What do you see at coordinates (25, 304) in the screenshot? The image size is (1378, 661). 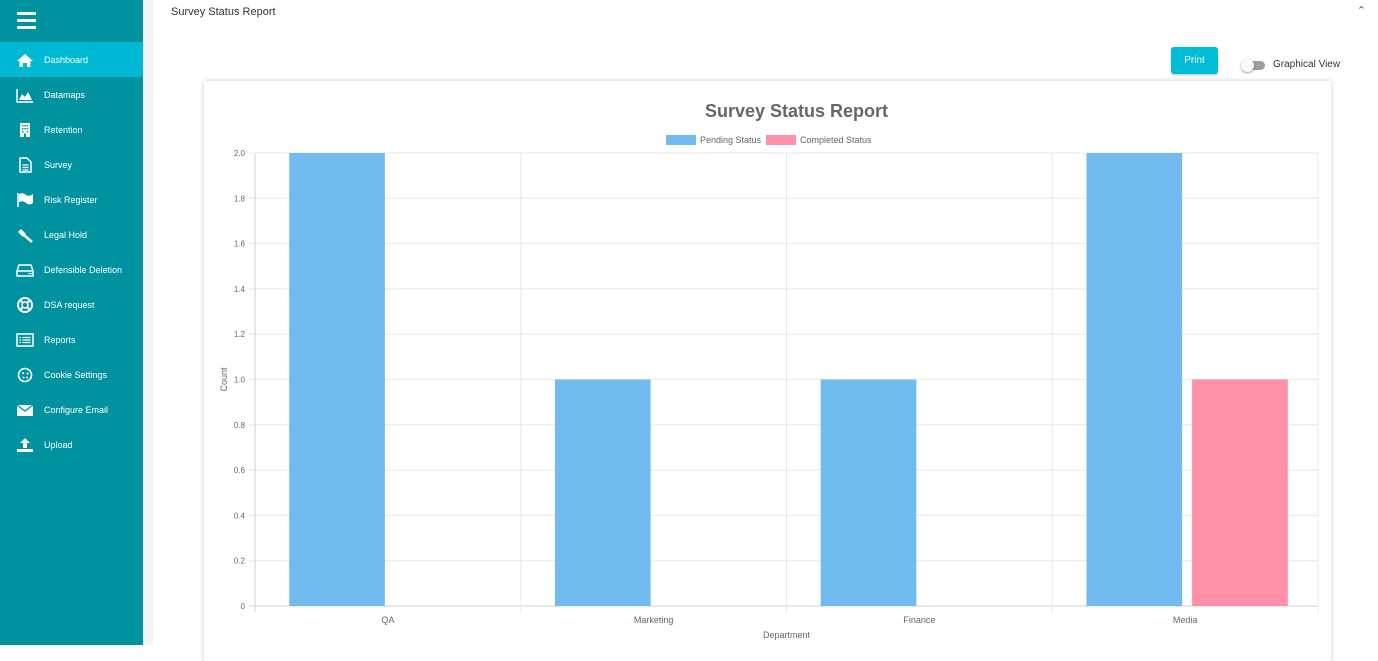 I see `life-ring-icon` at bounding box center [25, 304].